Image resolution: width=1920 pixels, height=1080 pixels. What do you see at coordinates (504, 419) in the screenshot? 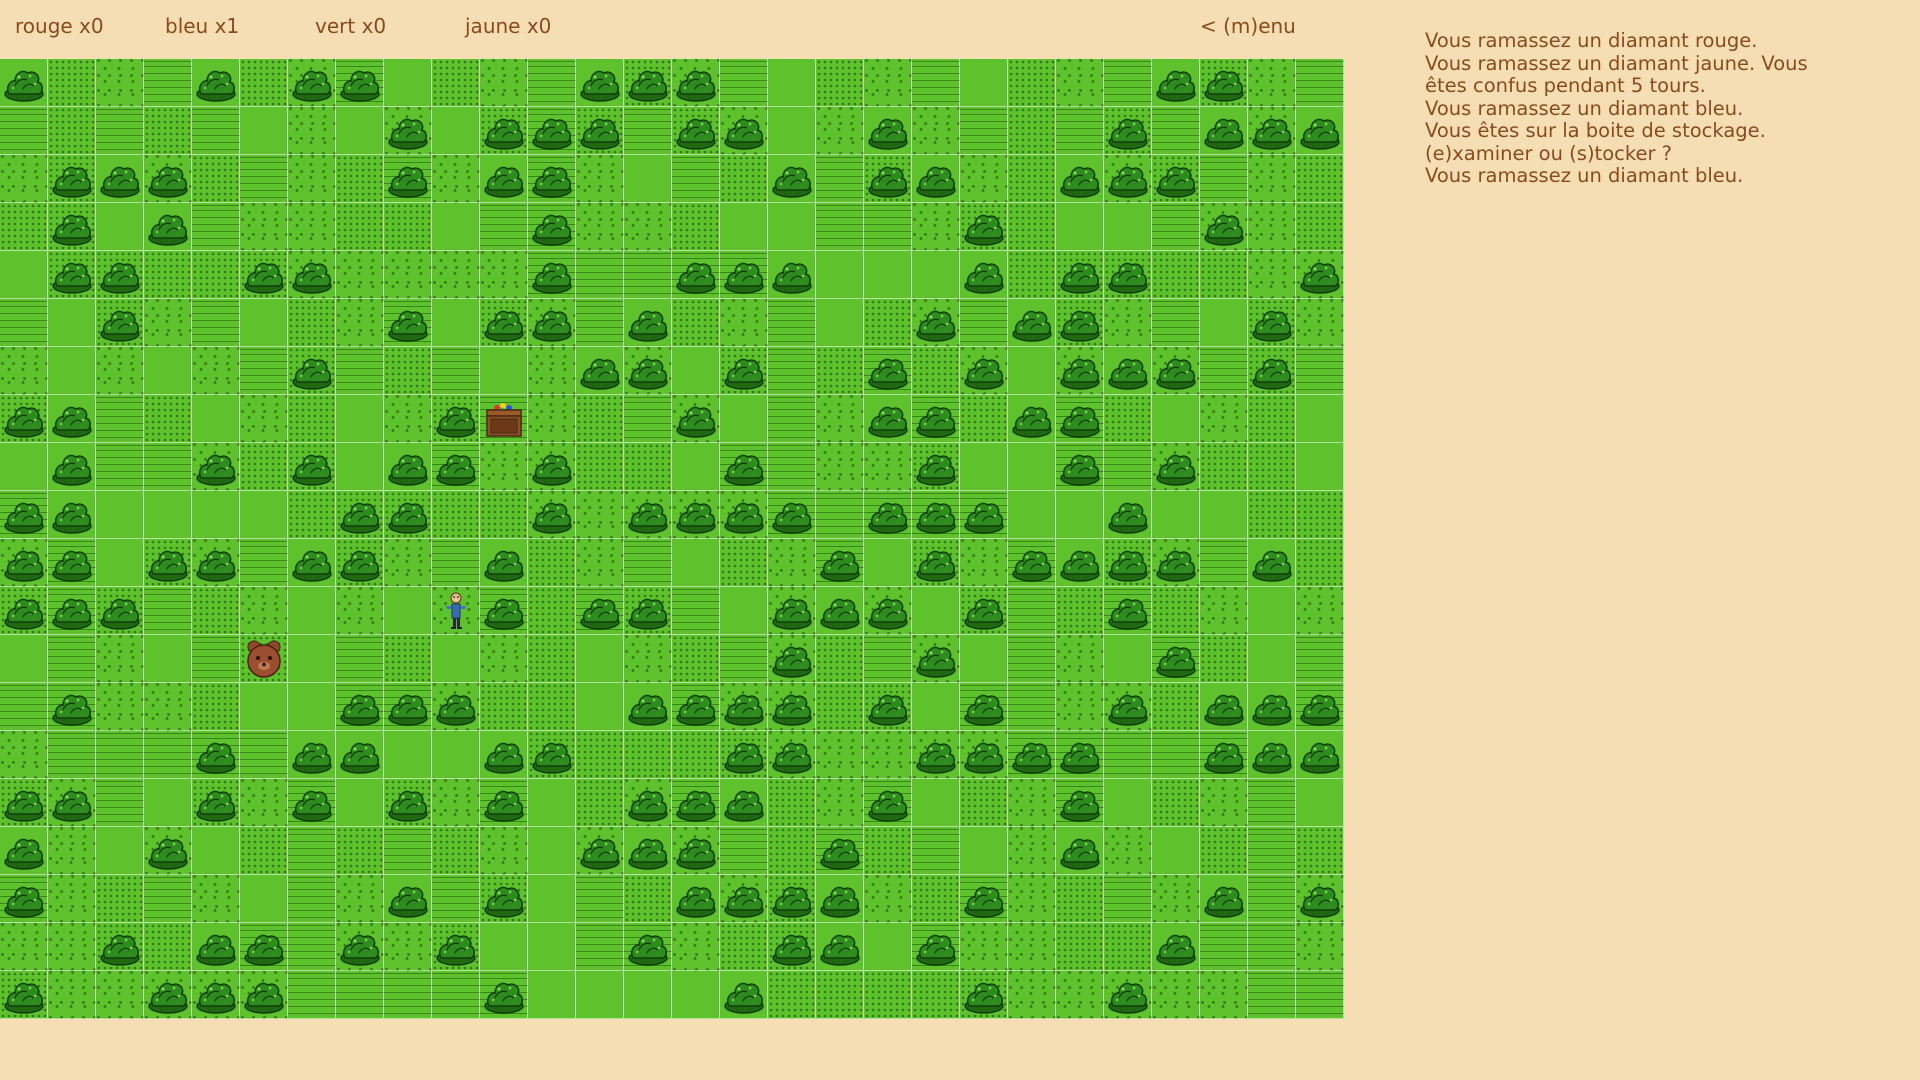
I see `storage-chest-icon` at bounding box center [504, 419].